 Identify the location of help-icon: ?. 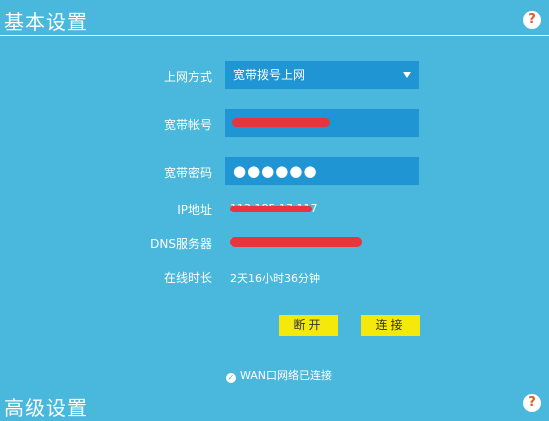
(532, 20).